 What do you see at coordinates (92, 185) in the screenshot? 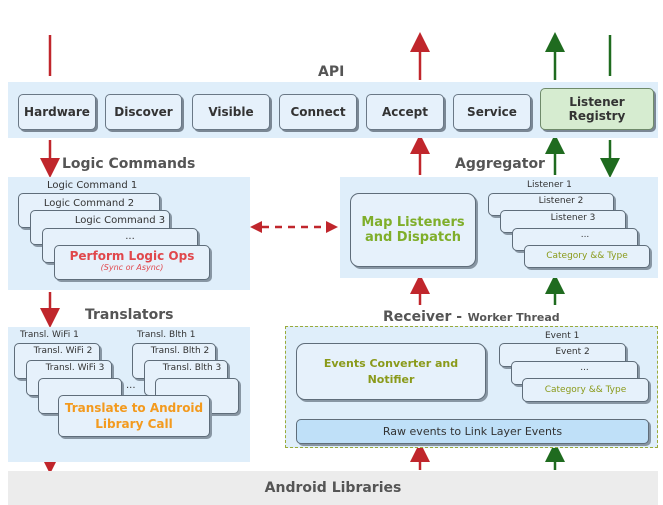
I see `logic-command-1-label: Logic Command 1` at bounding box center [92, 185].